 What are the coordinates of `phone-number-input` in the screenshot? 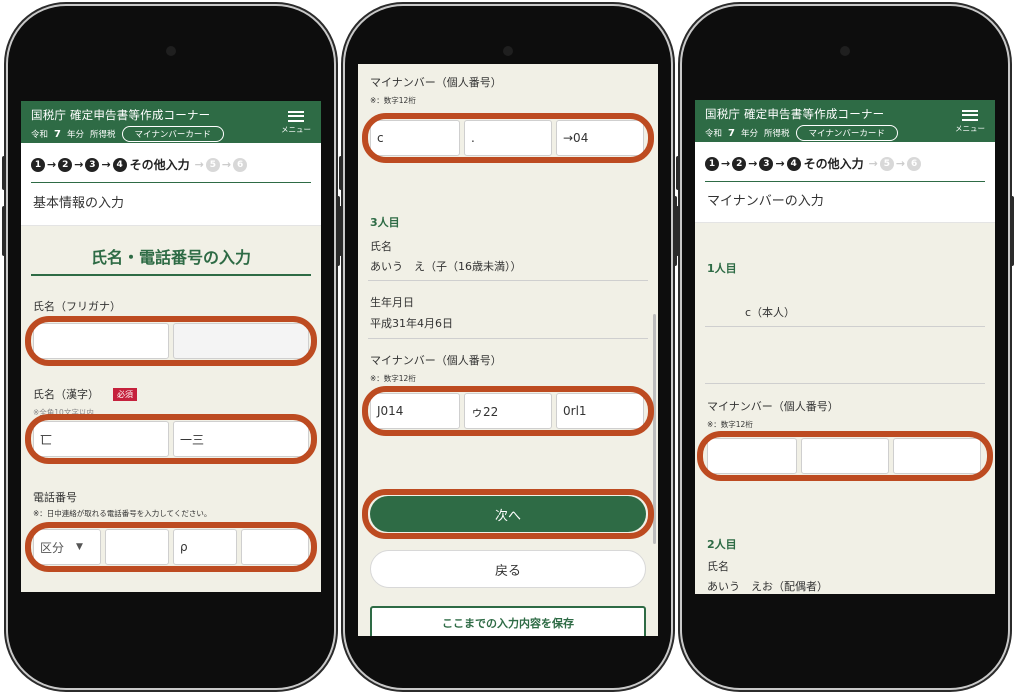 It's located at (275, 547).